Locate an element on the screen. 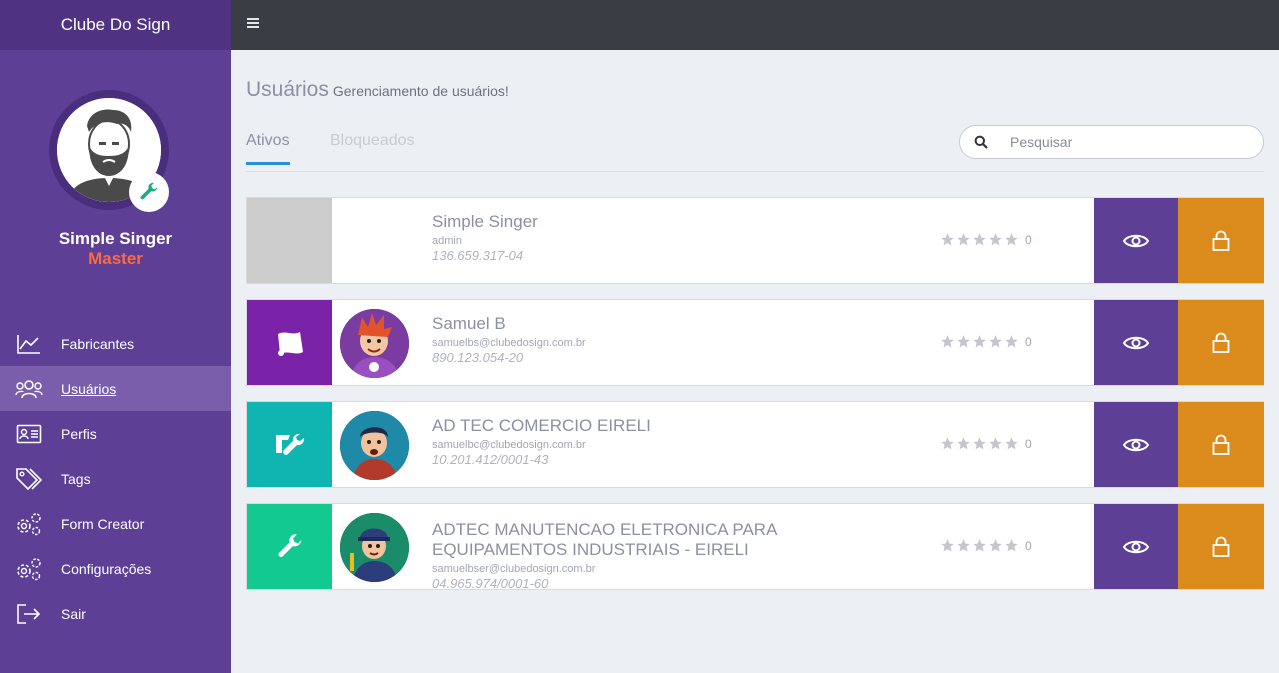  sidebar-item-sair: Sair is located at coordinates (115, 613).